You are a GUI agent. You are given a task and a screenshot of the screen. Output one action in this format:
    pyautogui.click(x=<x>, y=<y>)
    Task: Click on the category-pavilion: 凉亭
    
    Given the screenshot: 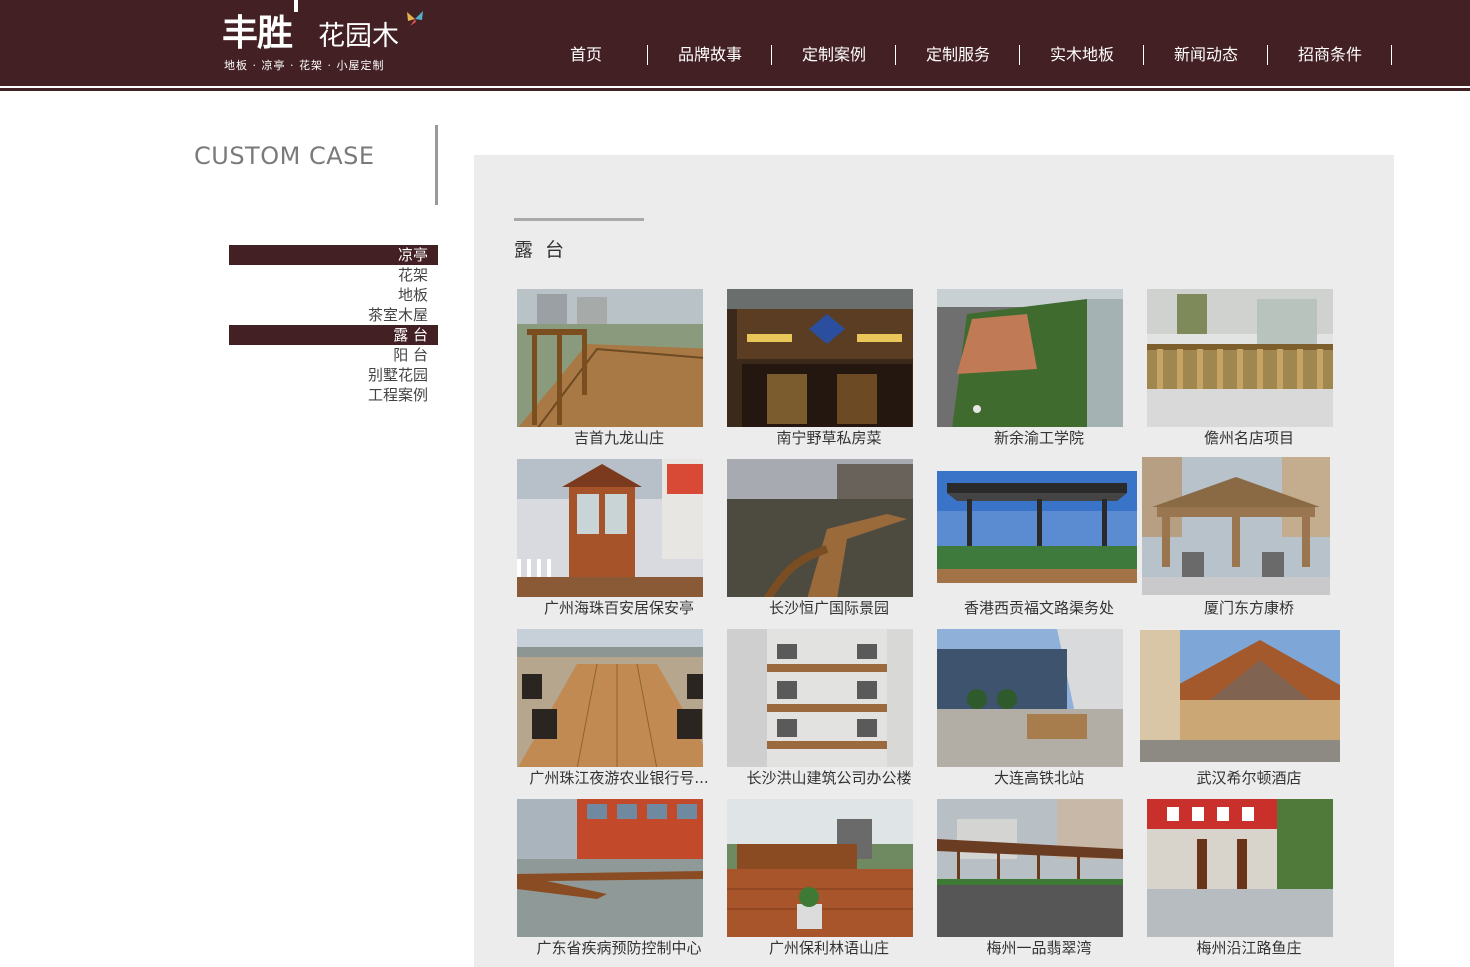 What is the action you would take?
    pyautogui.click(x=333, y=255)
    